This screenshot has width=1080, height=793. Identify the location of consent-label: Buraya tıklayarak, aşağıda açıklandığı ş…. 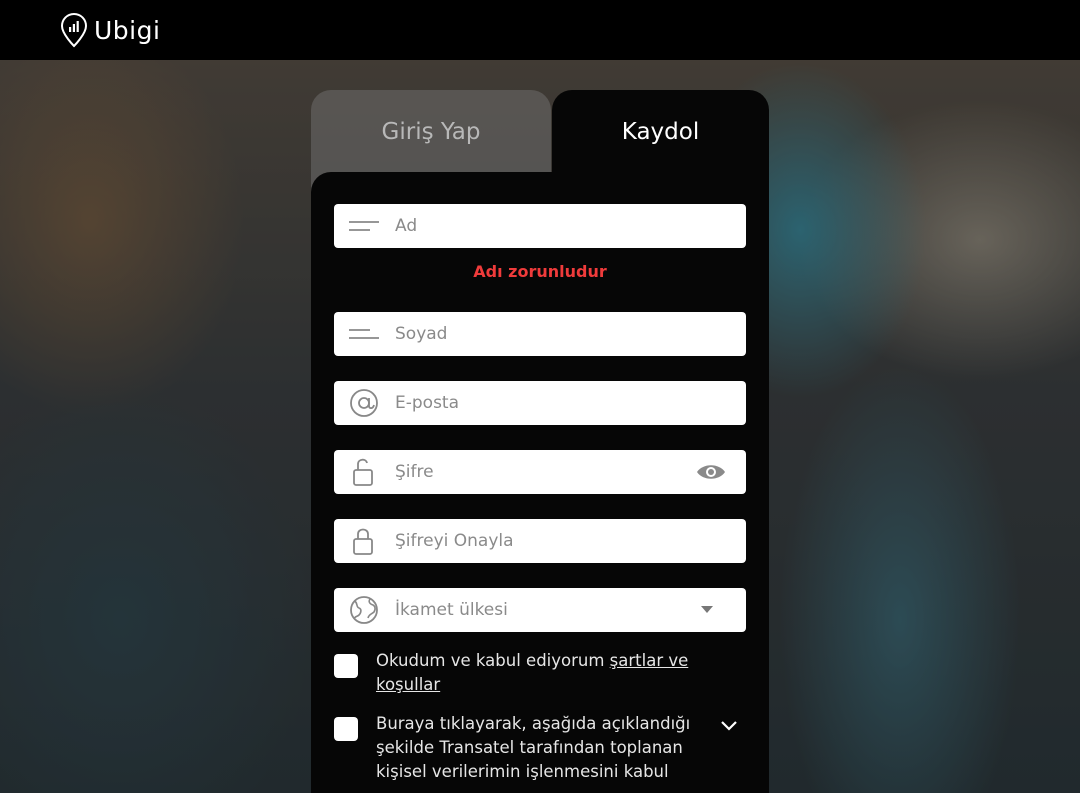
(533, 747).